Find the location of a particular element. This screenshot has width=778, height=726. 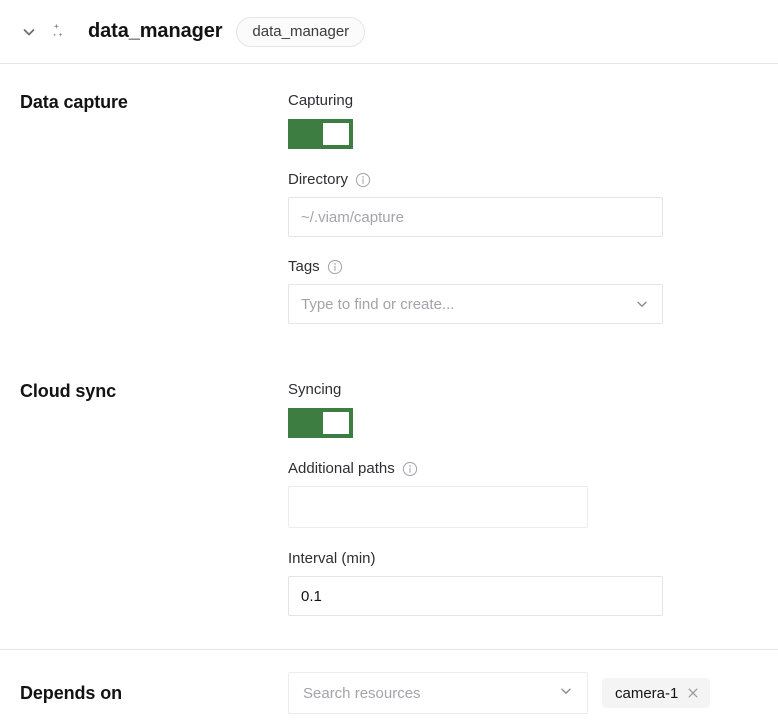

directory-label-text: Directory is located at coordinates (318, 179).